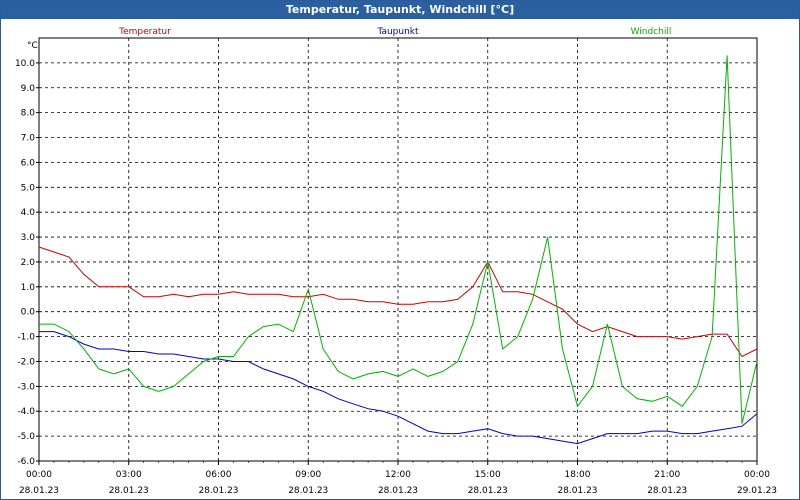 The width and height of the screenshot is (800, 500). Describe the element at coordinates (28, 114) in the screenshot. I see `y-tick-label: 8.0` at that location.